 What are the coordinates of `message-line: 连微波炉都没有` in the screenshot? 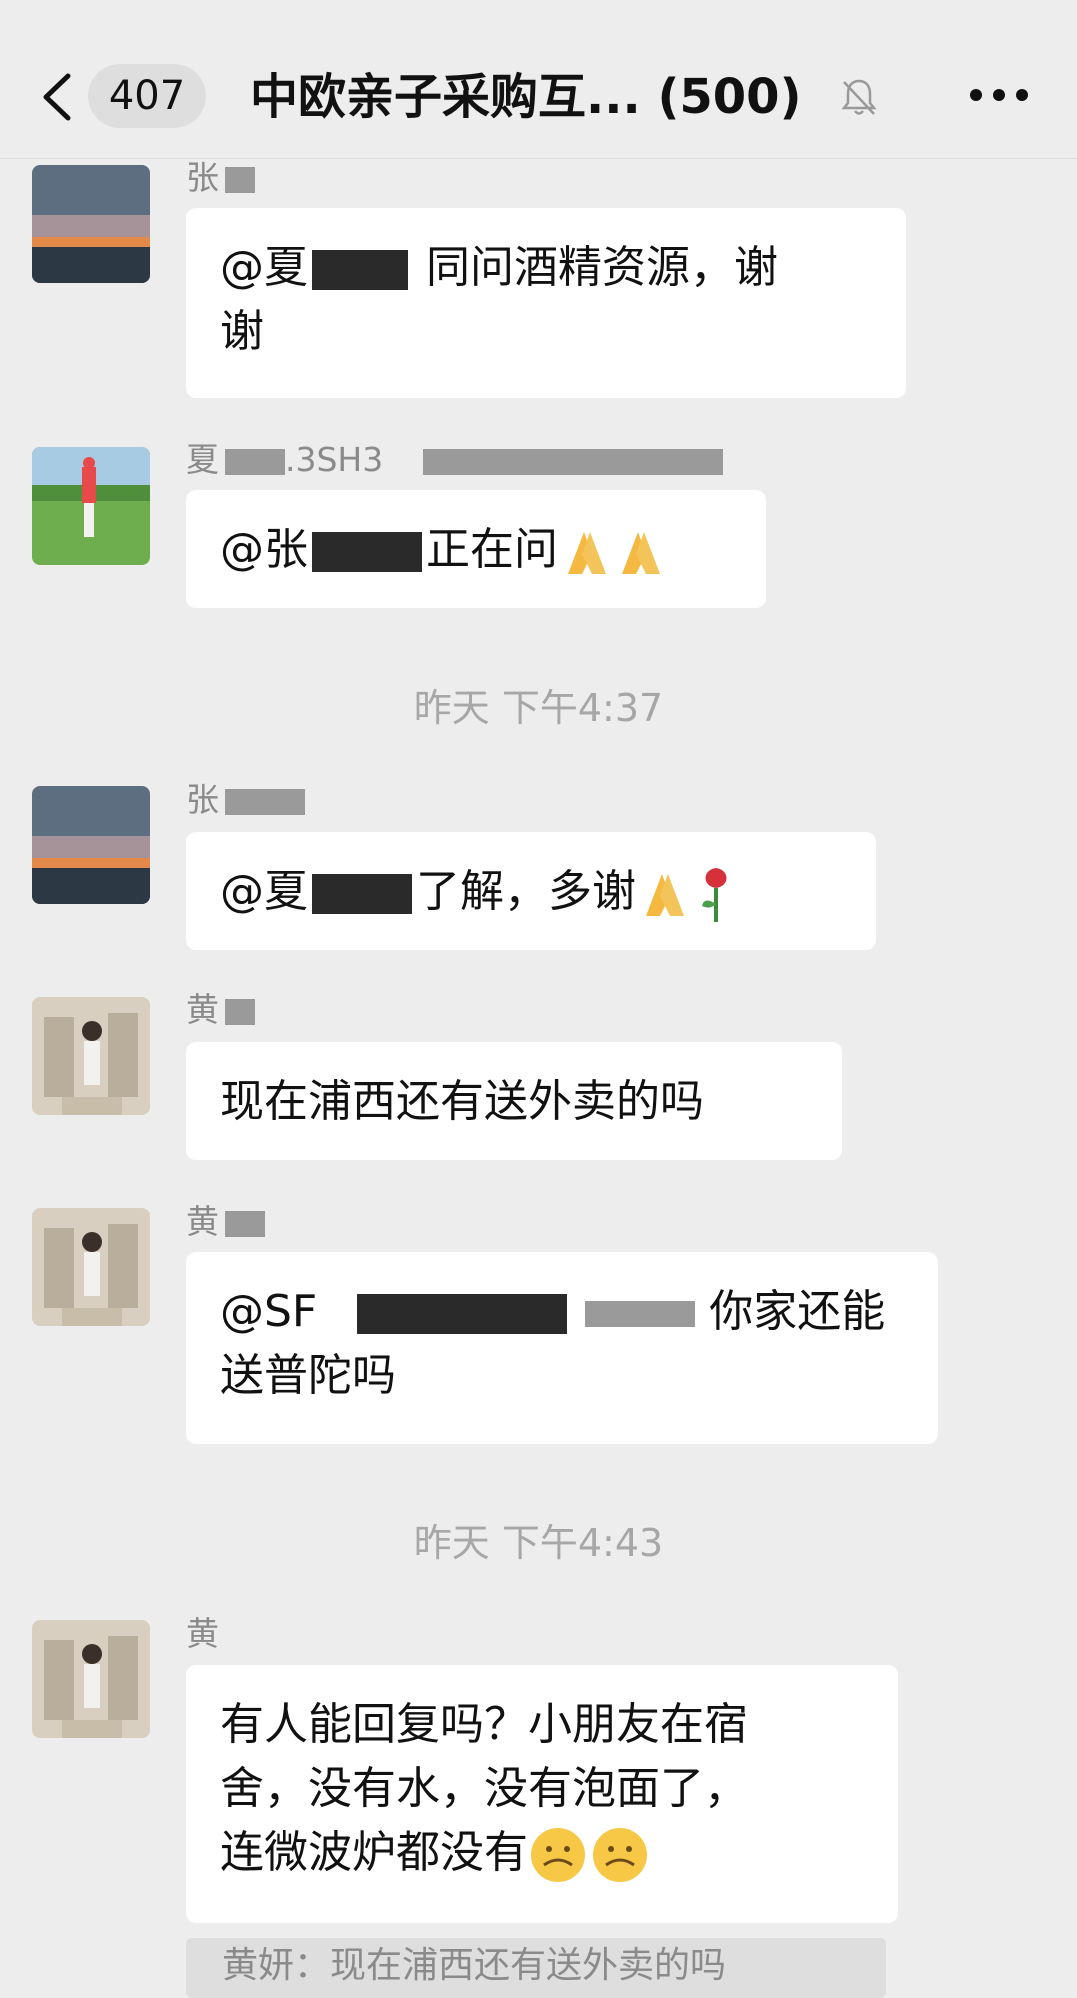 It's located at (544, 1853).